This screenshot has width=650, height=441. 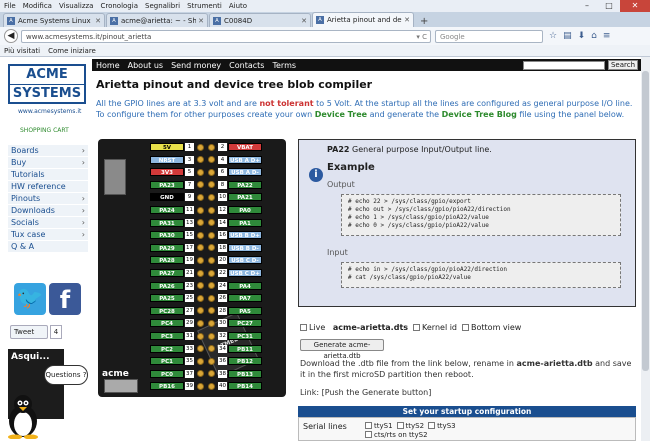 What do you see at coordinates (48, 163) in the screenshot?
I see `nav-item: Buy ›` at bounding box center [48, 163].